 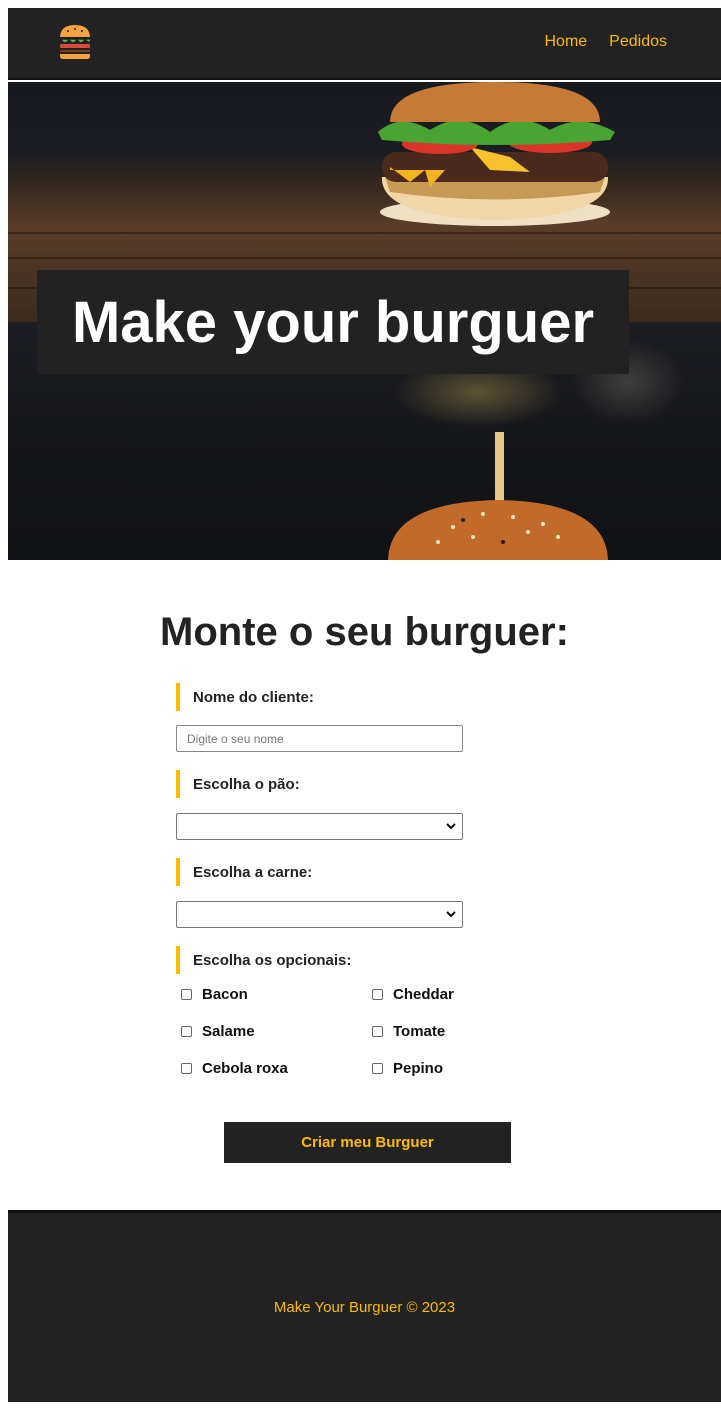 What do you see at coordinates (419, 1031) in the screenshot?
I see `option-label: Tomate` at bounding box center [419, 1031].